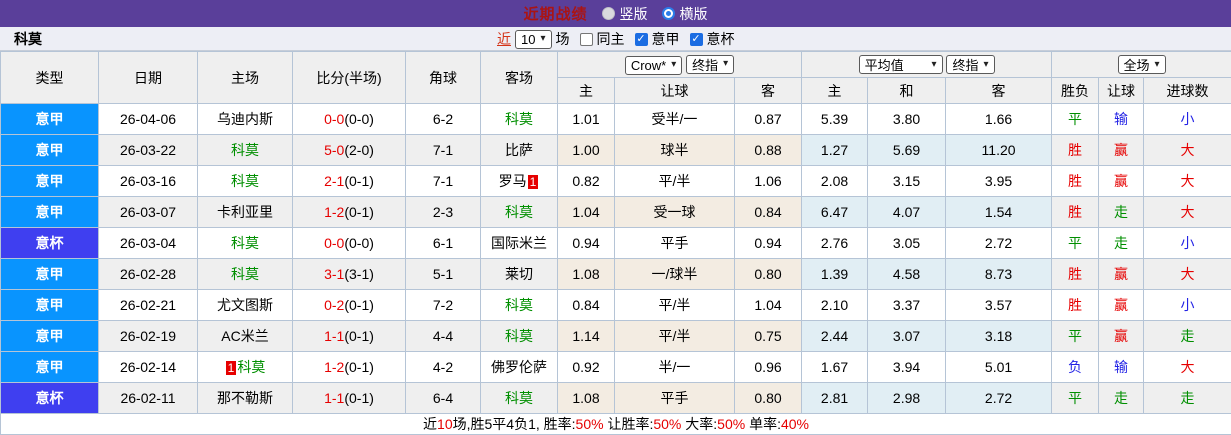 Image resolution: width=1231 pixels, height=435 pixels. Describe the element at coordinates (519, 150) in the screenshot. I see `away-team-cell: 比萨` at that location.